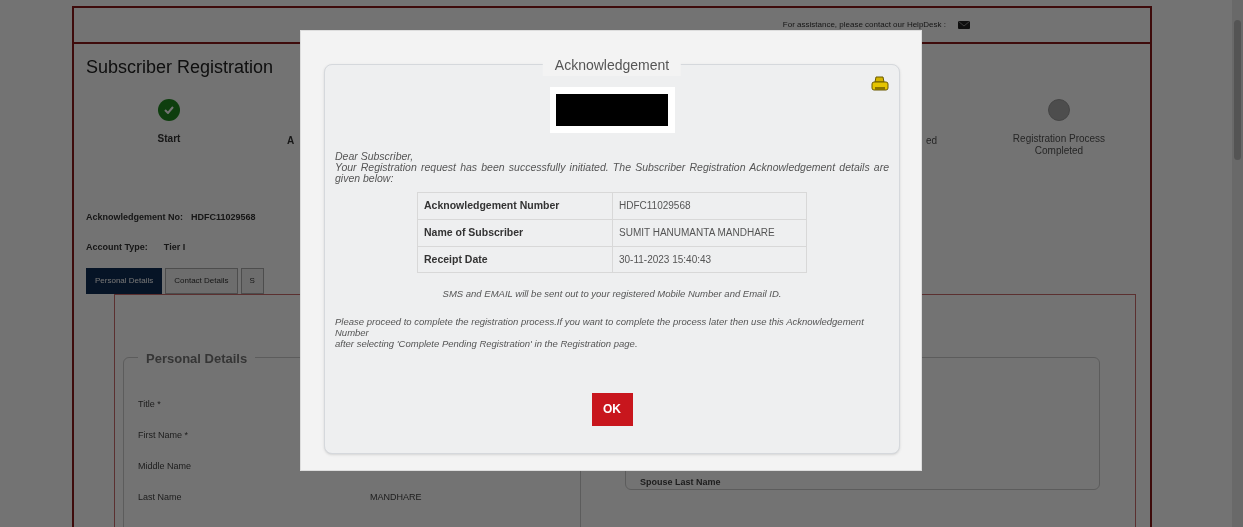  What do you see at coordinates (880, 84) in the screenshot?
I see `printer-icon` at bounding box center [880, 84].